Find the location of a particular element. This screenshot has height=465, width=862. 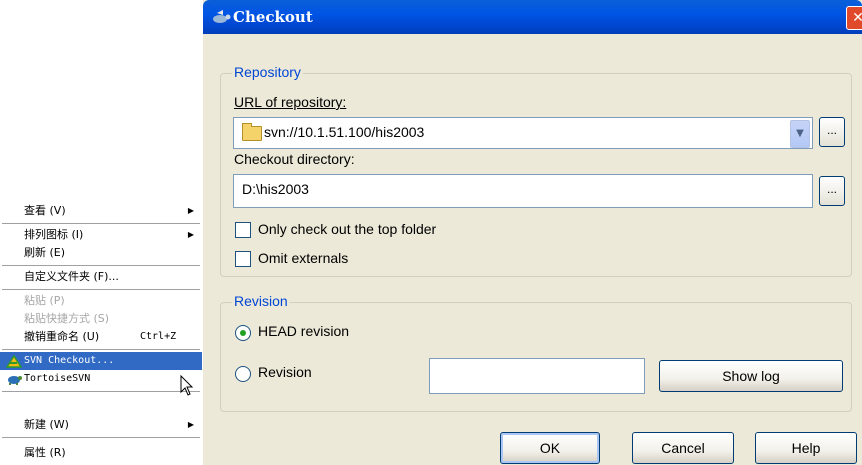

menu-item-label: 属性 (R) is located at coordinates (45, 452).